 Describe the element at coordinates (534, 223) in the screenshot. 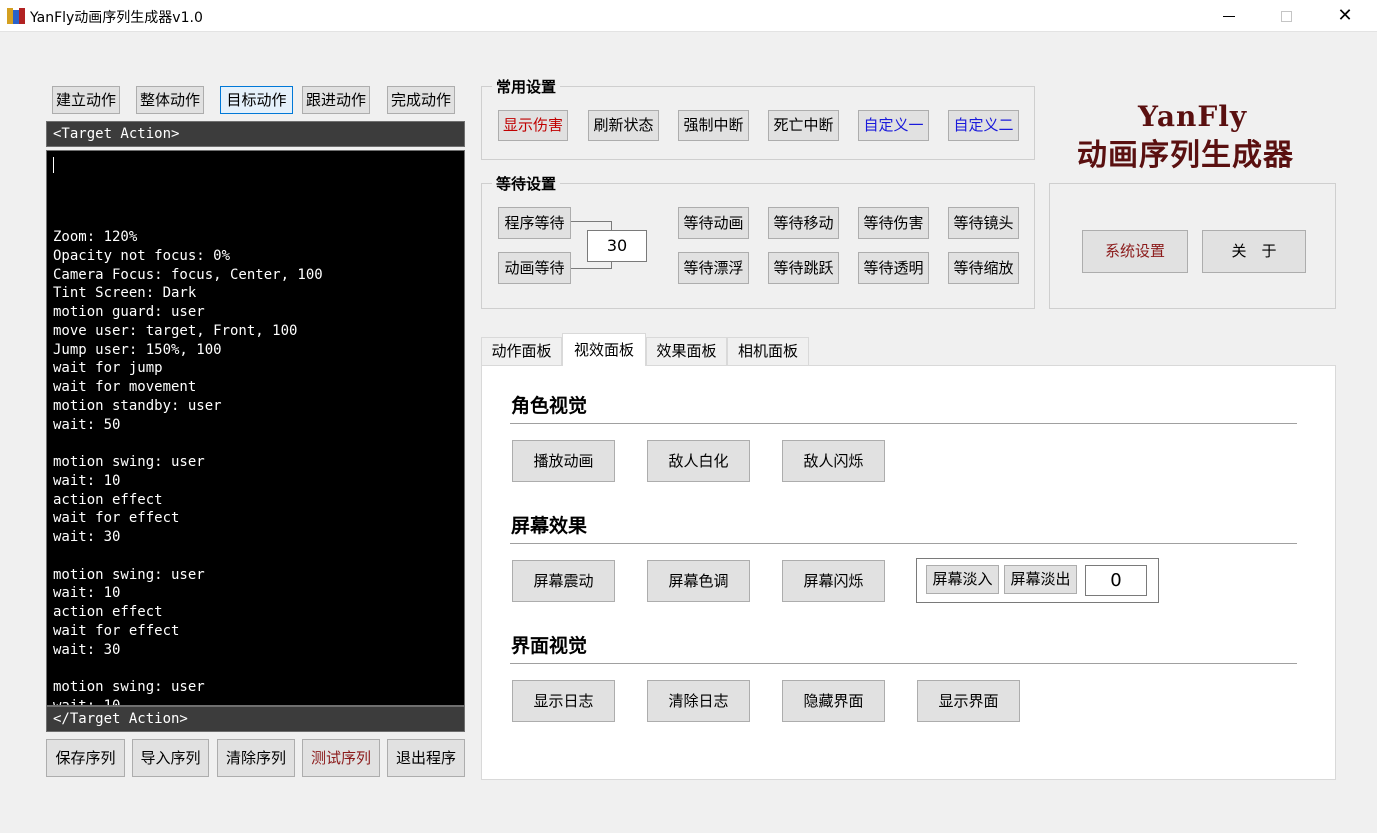

I see `program-wait-button: 程序等待` at that location.